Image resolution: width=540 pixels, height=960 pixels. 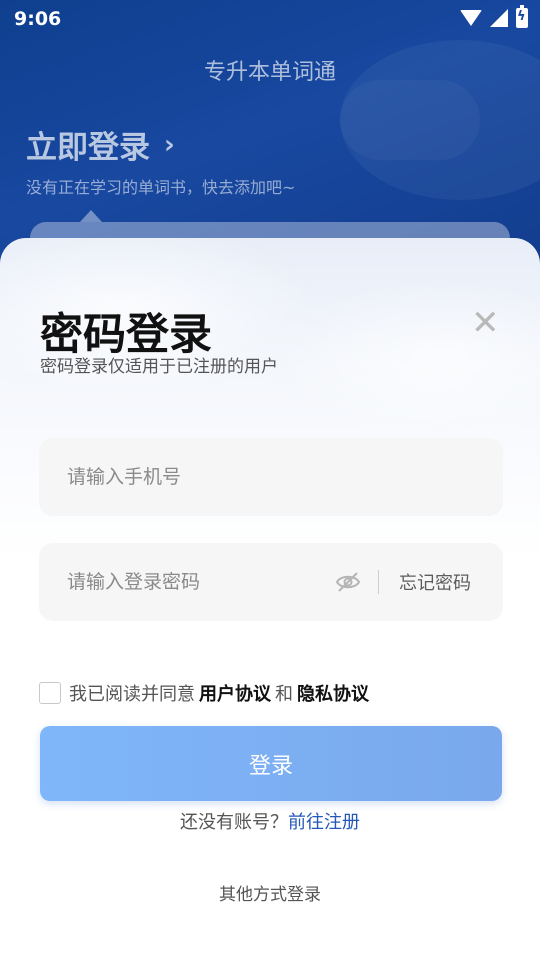 I want to click on register-row: 还没有账号？前往注册, so click(x=270, y=821).